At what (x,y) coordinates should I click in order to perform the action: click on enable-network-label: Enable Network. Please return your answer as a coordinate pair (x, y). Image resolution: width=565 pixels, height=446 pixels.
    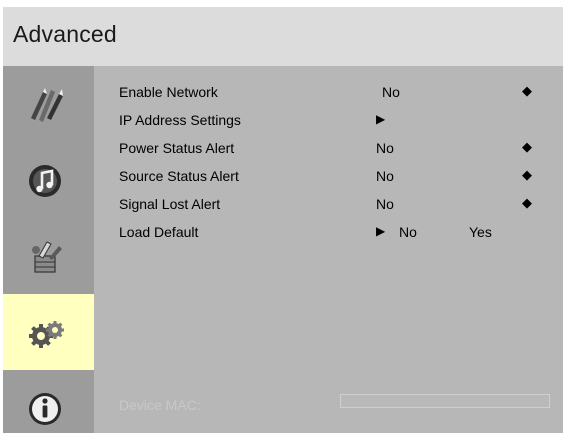
    Looking at the image, I should click on (168, 92).